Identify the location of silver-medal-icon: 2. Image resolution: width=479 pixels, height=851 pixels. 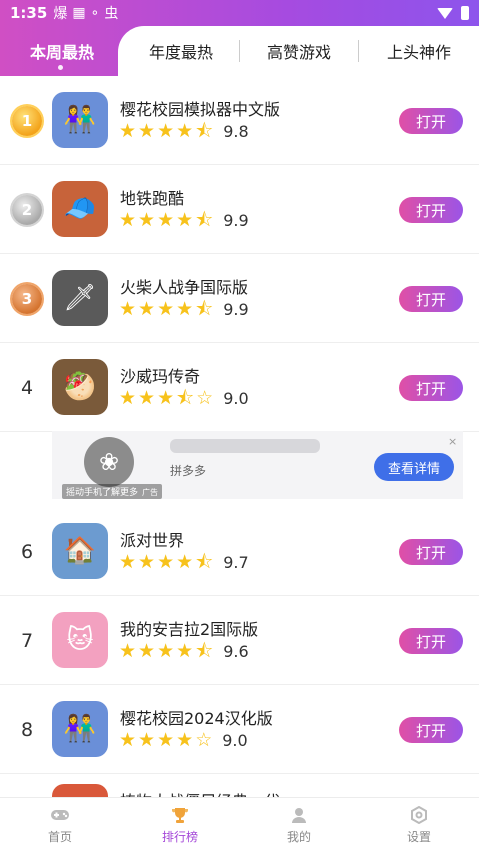
(27, 209).